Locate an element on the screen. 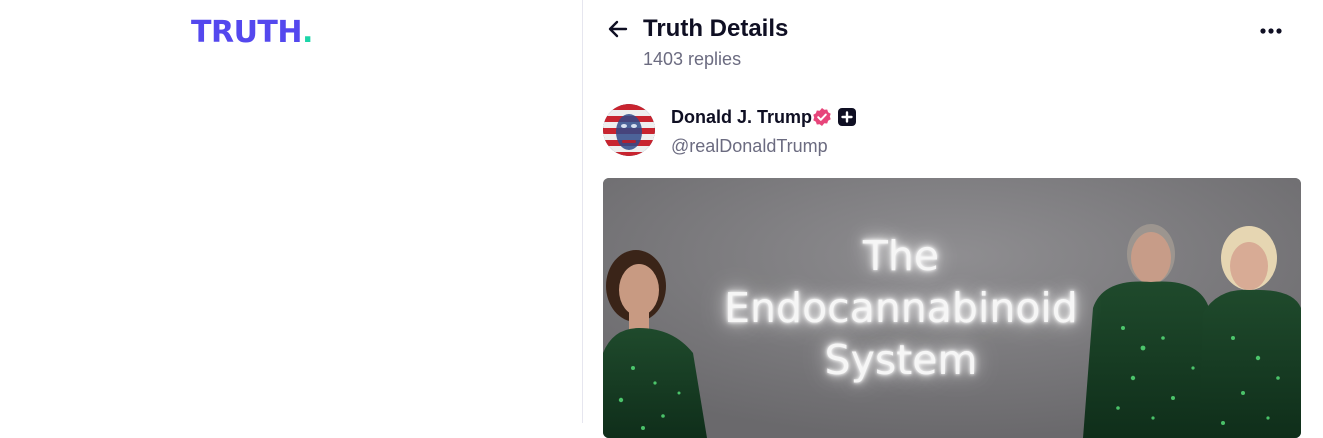 The height and width of the screenshot is (438, 1323). avatar-image is located at coordinates (629, 130).